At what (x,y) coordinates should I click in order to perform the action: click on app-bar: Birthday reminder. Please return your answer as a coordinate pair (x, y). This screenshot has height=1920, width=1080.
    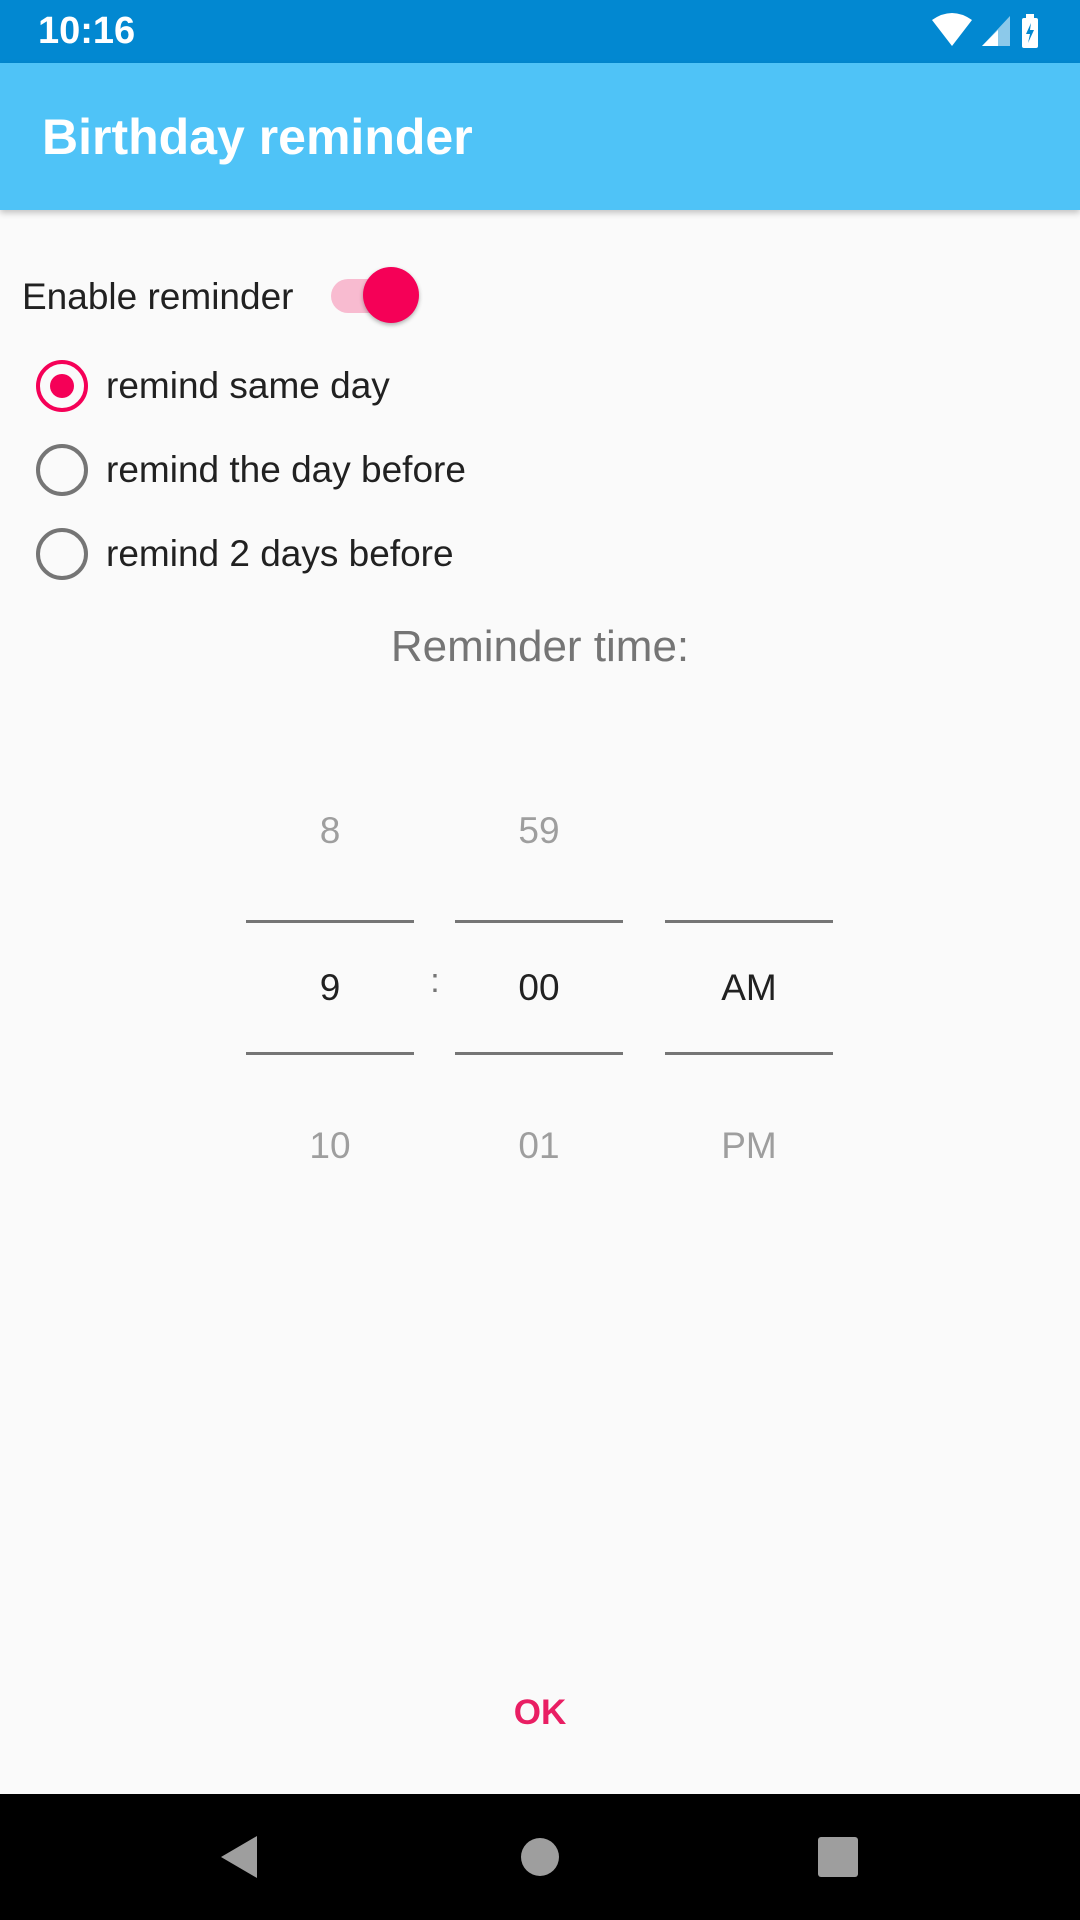
    Looking at the image, I should click on (540, 136).